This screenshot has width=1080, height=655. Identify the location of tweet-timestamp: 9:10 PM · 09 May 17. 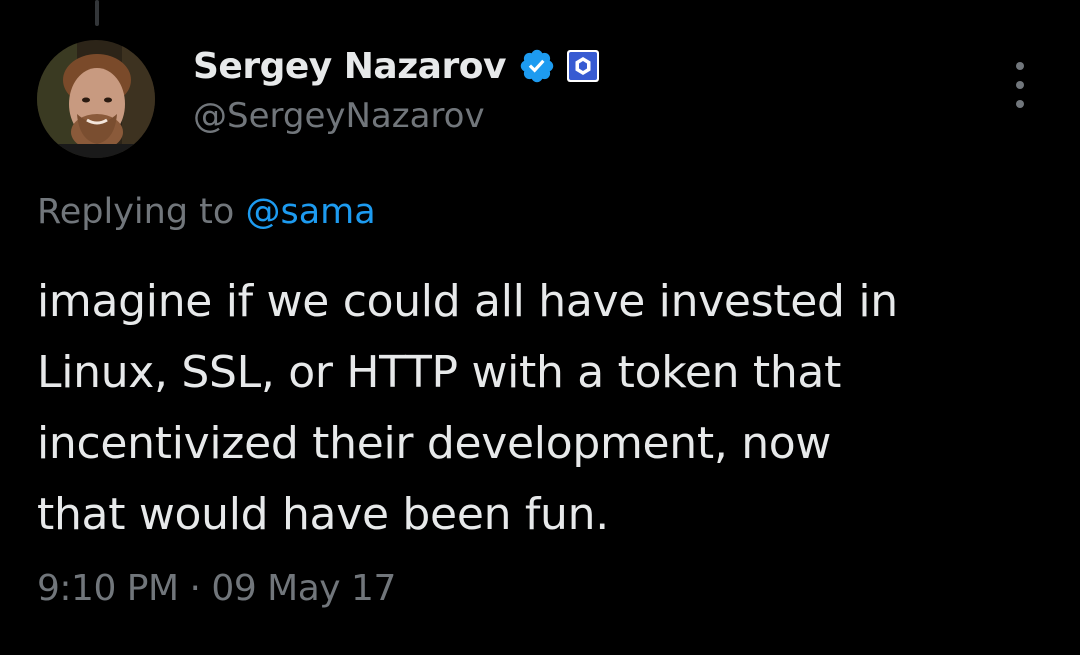
(216, 588).